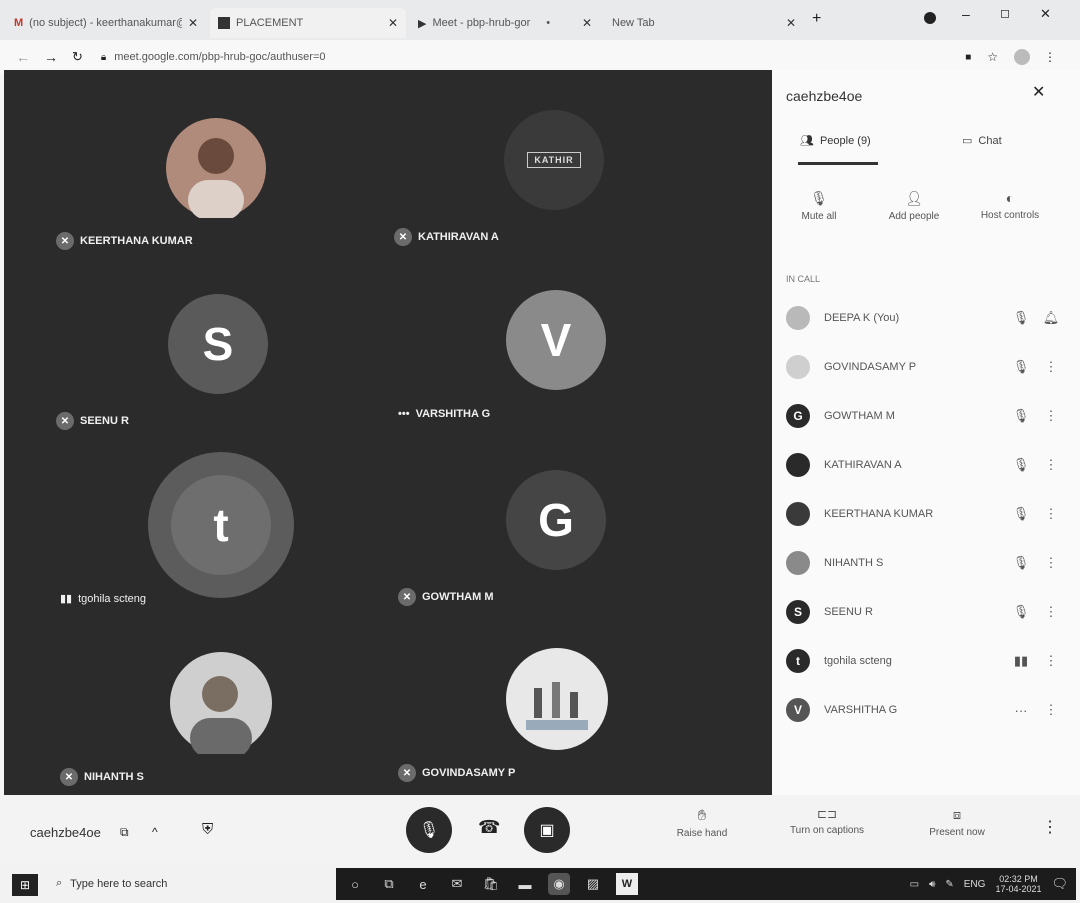 The width and height of the screenshot is (1080, 903). Describe the element at coordinates (926, 367) in the screenshot. I see `participant-row: GOVINDASAMY P 🎙︎ ⋮` at that location.